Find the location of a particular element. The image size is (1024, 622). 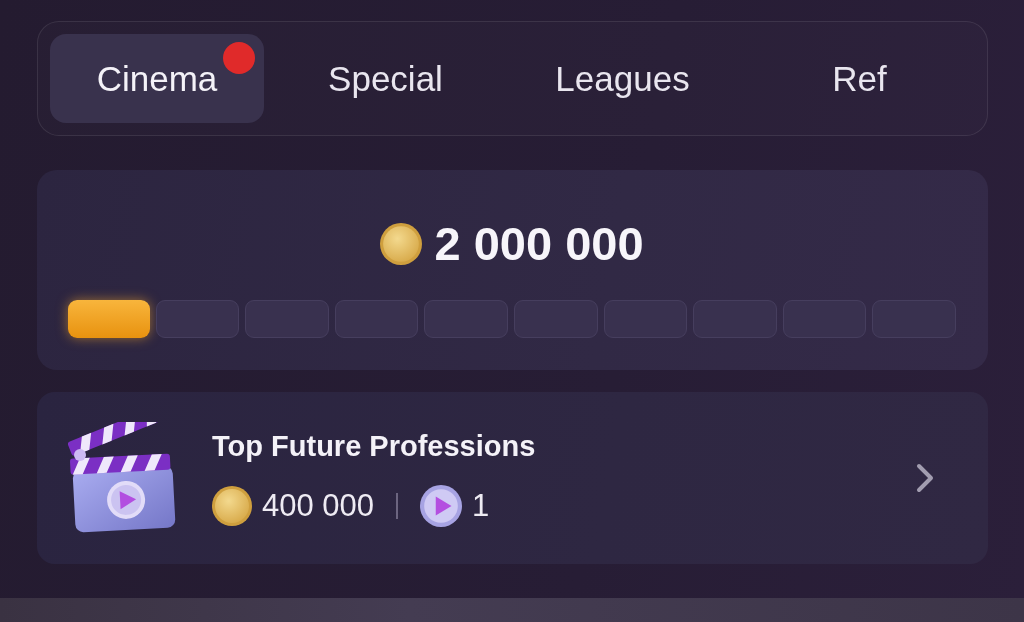

balance-amount: 2 000 000 is located at coordinates (539, 243).